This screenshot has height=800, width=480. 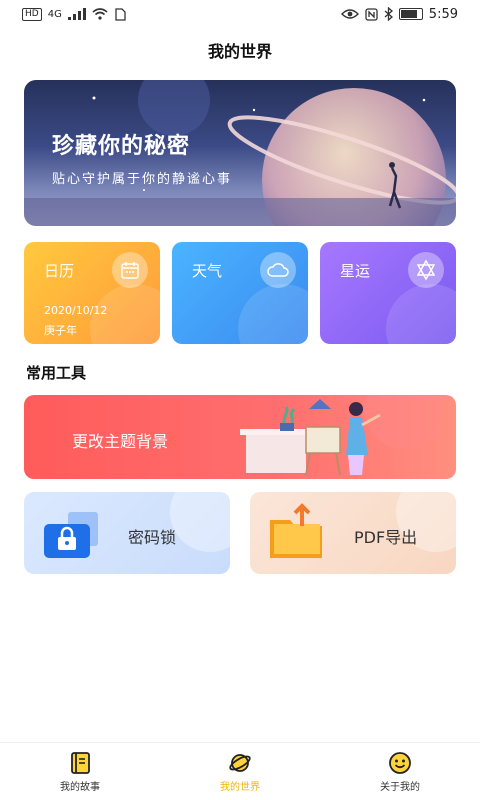 What do you see at coordinates (353, 533) in the screenshot?
I see `pdf-export-card: PDF导出` at bounding box center [353, 533].